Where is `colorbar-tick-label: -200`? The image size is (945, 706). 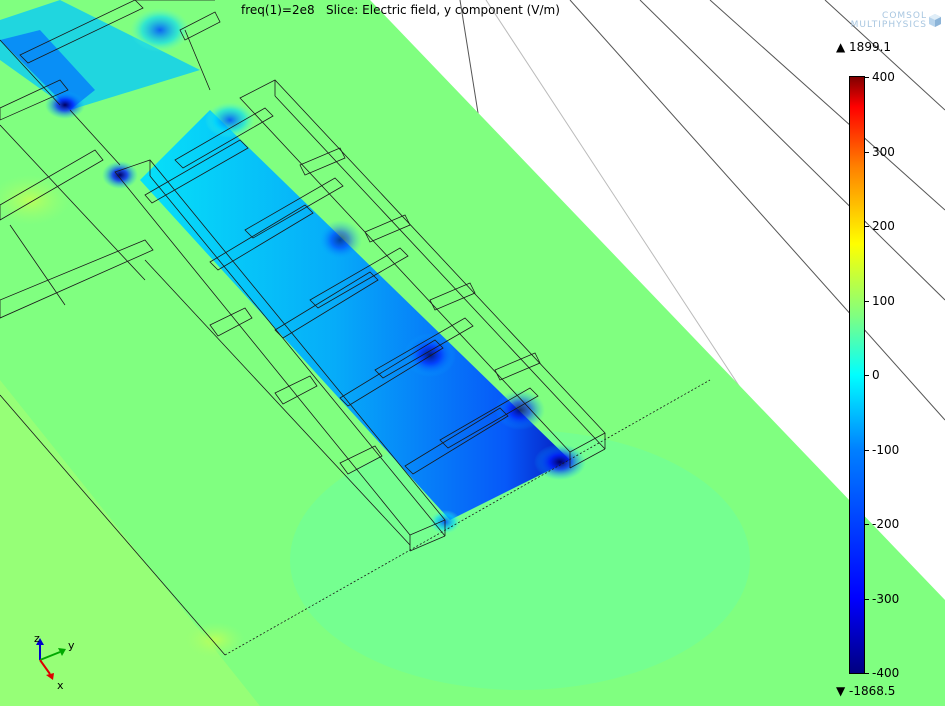 colorbar-tick-label: -200 is located at coordinates (886, 524).